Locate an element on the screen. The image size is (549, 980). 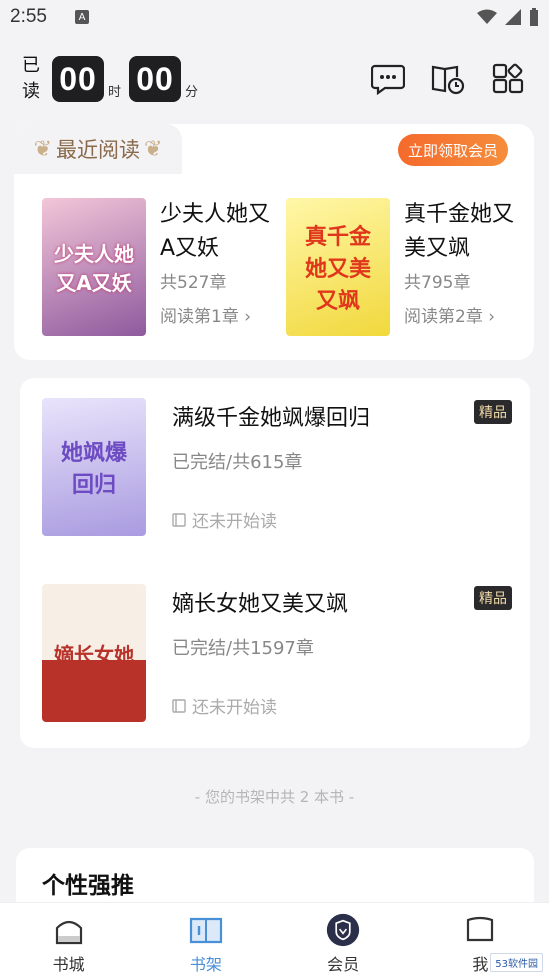
status-bar: 2:55 A is located at coordinates (274, 17).